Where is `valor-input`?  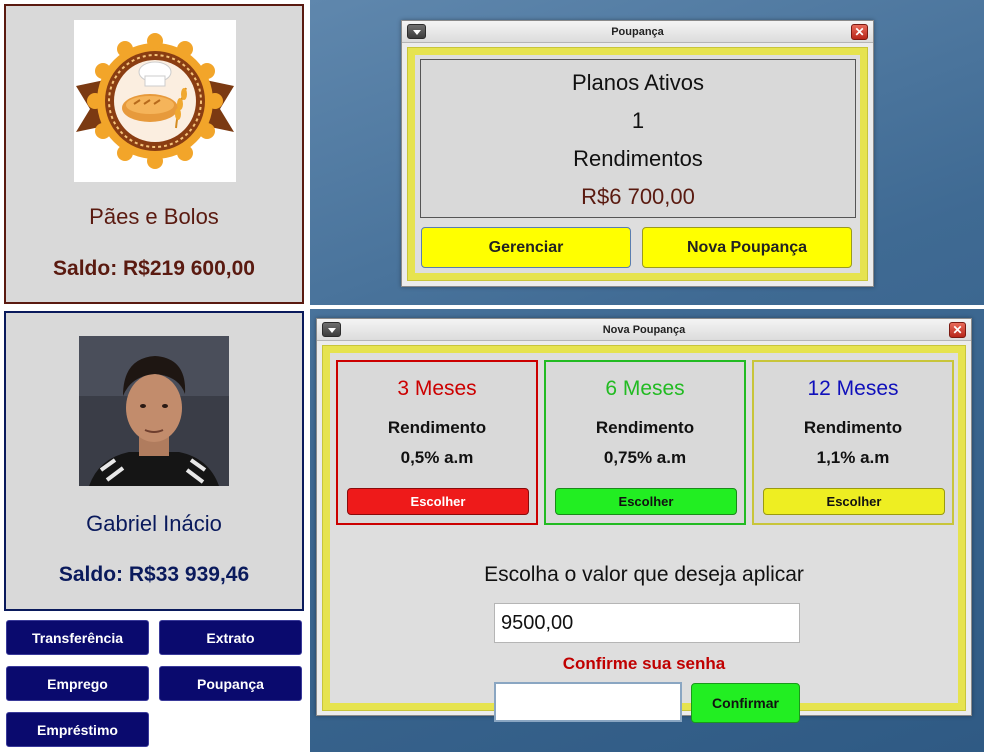
valor-input is located at coordinates (647, 623).